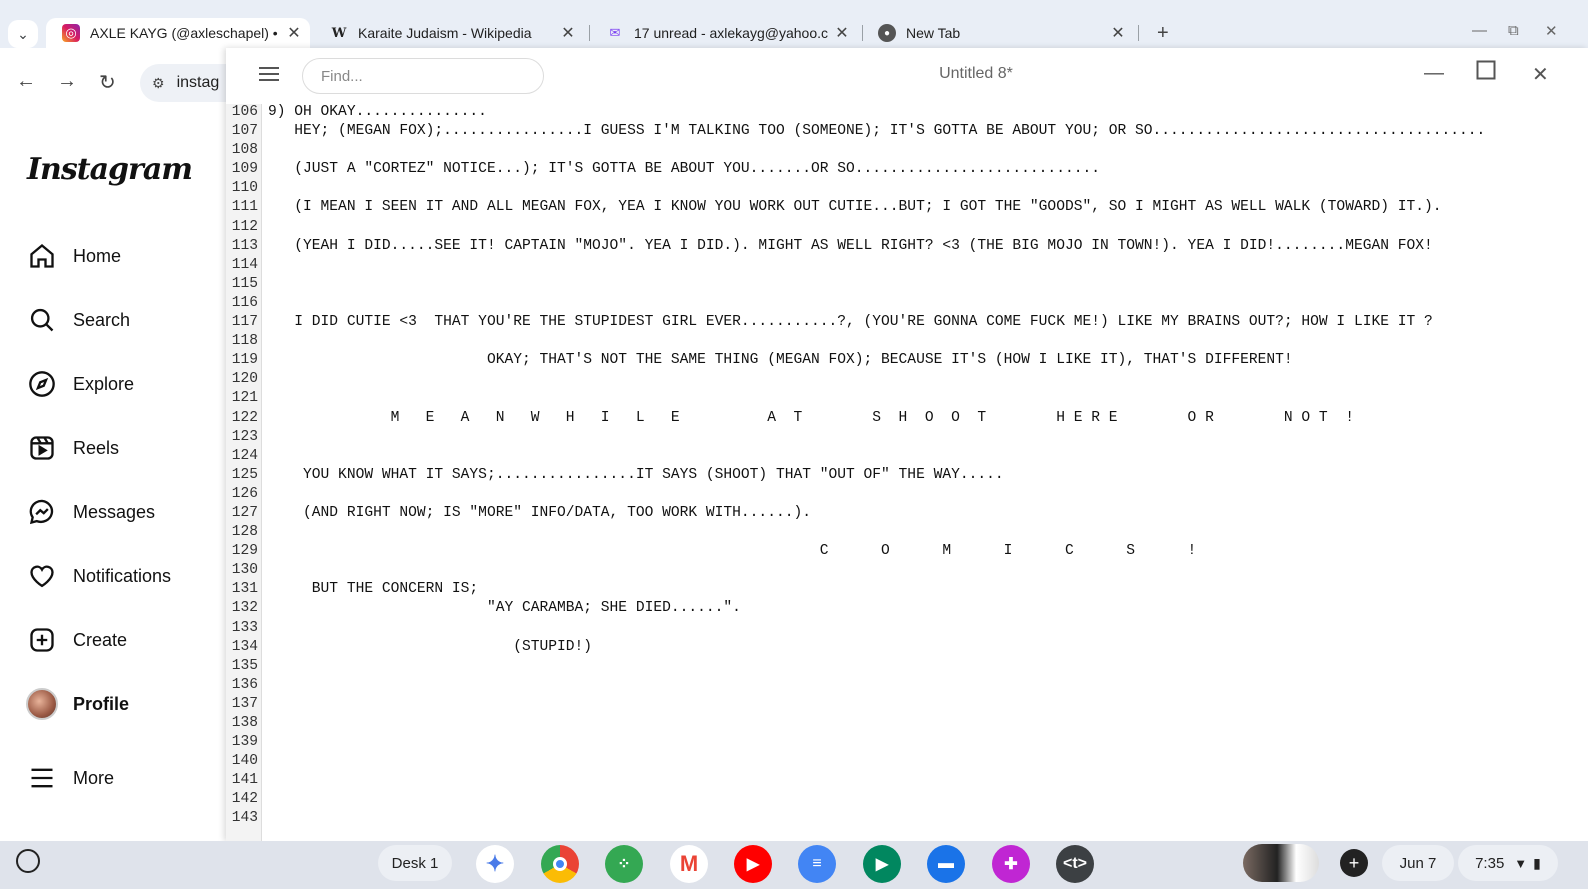 The image size is (1588, 889). I want to click on youtube-icon: ▶, so click(753, 864).